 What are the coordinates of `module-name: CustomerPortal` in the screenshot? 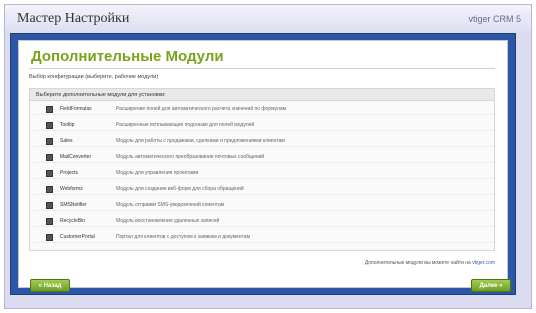 It's located at (77, 237).